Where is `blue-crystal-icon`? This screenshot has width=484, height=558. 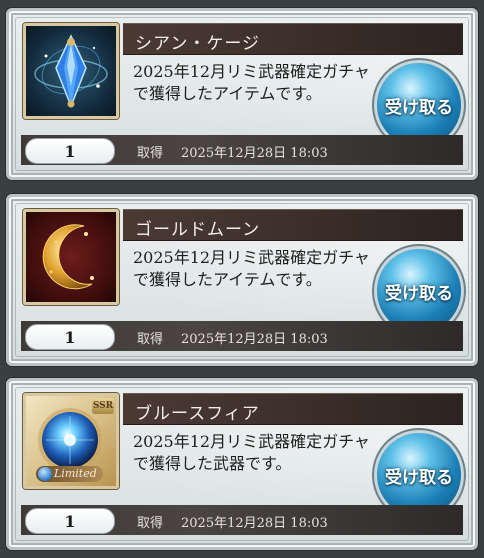
blue-crystal-icon is located at coordinates (71, 71).